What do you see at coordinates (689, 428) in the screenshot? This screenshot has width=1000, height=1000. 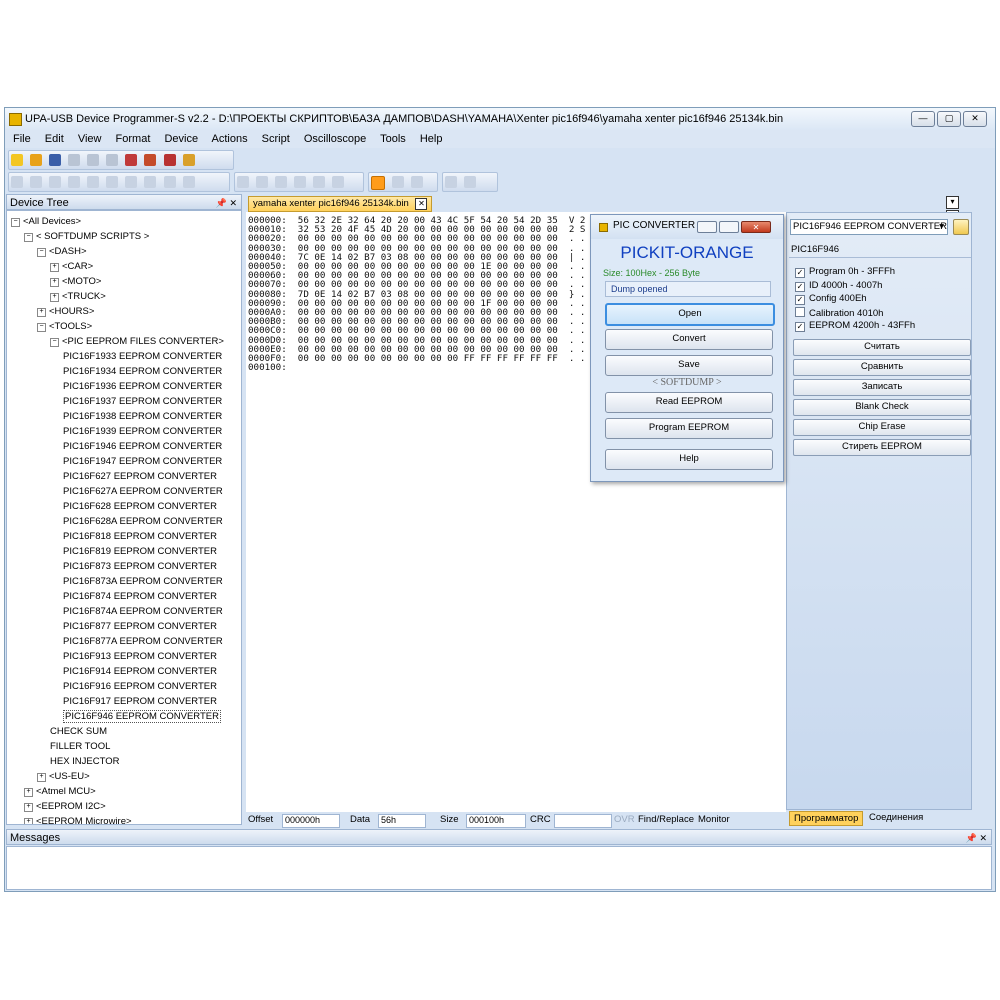 I see `program-eeprom-button: Program EEPROM` at bounding box center [689, 428].